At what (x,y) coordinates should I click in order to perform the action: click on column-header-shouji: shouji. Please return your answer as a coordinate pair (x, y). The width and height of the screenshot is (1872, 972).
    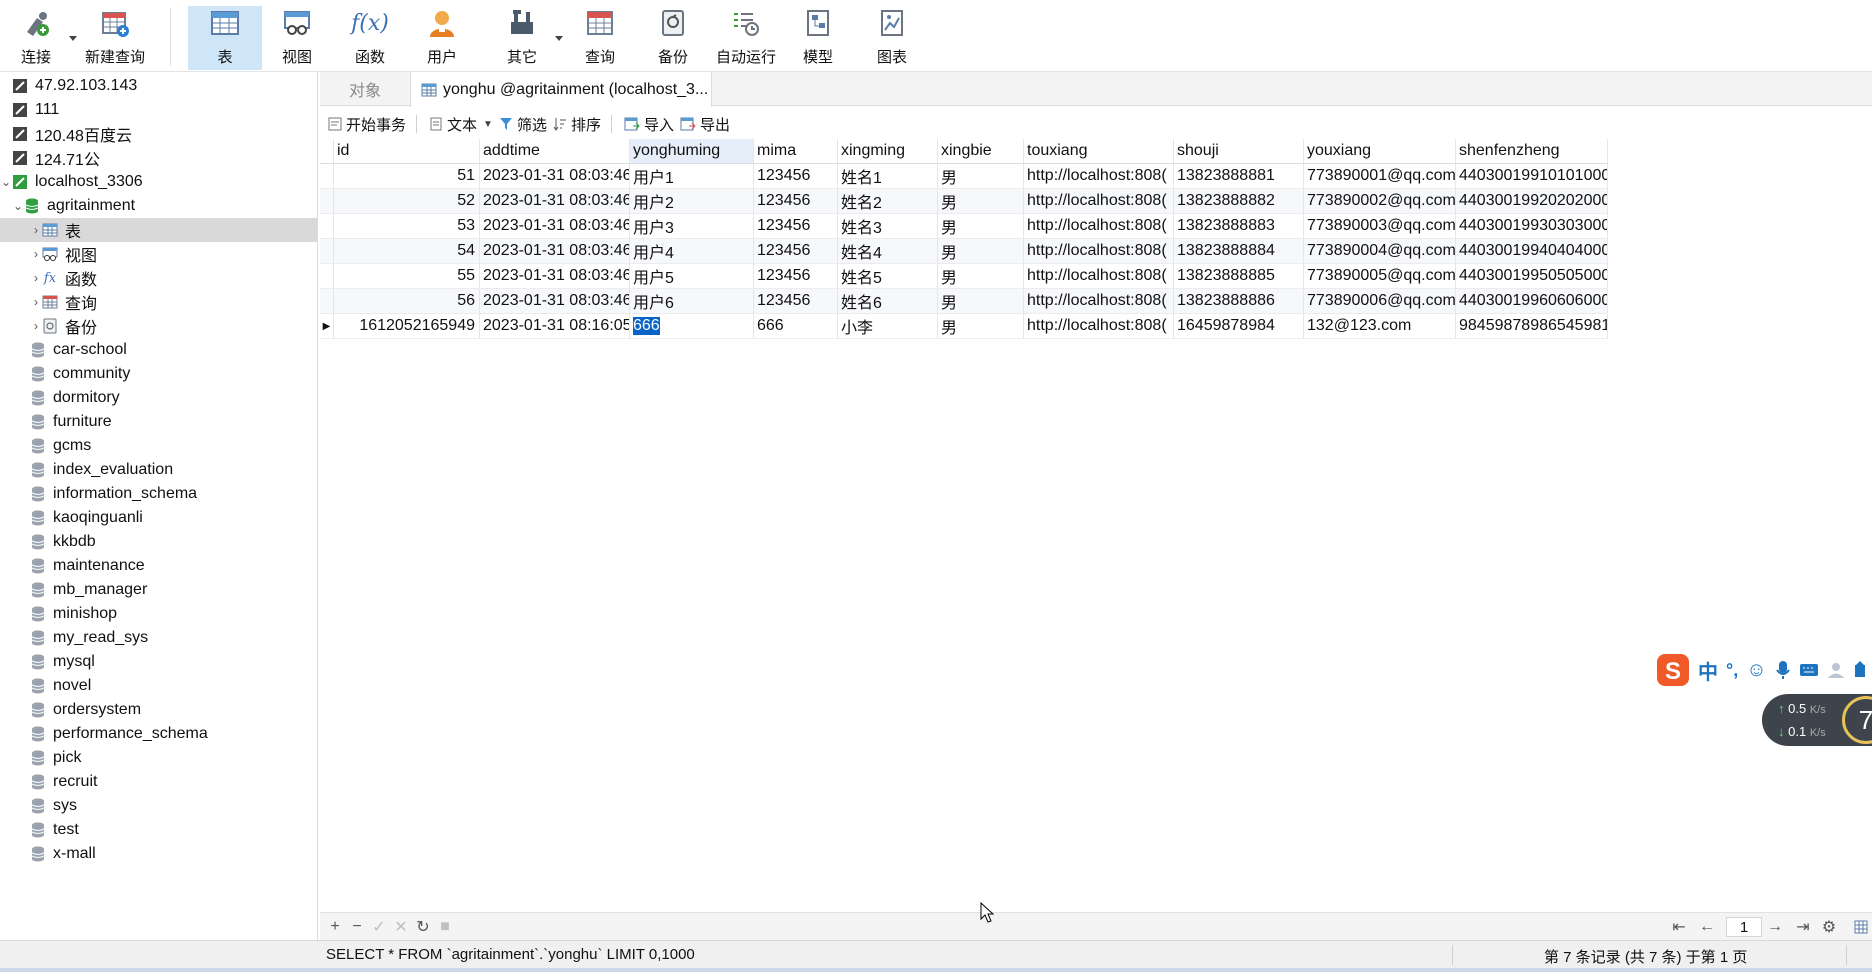
    Looking at the image, I should click on (1239, 151).